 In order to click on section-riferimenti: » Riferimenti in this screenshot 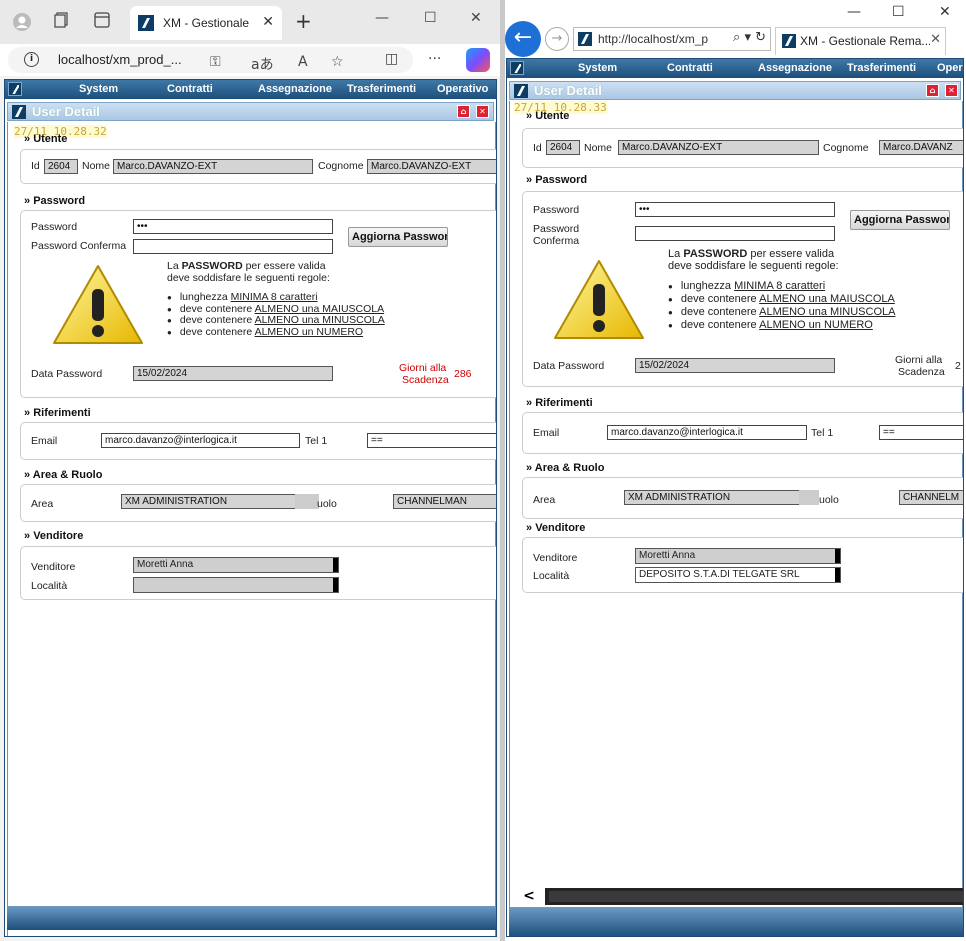, I will do `click(559, 403)`.